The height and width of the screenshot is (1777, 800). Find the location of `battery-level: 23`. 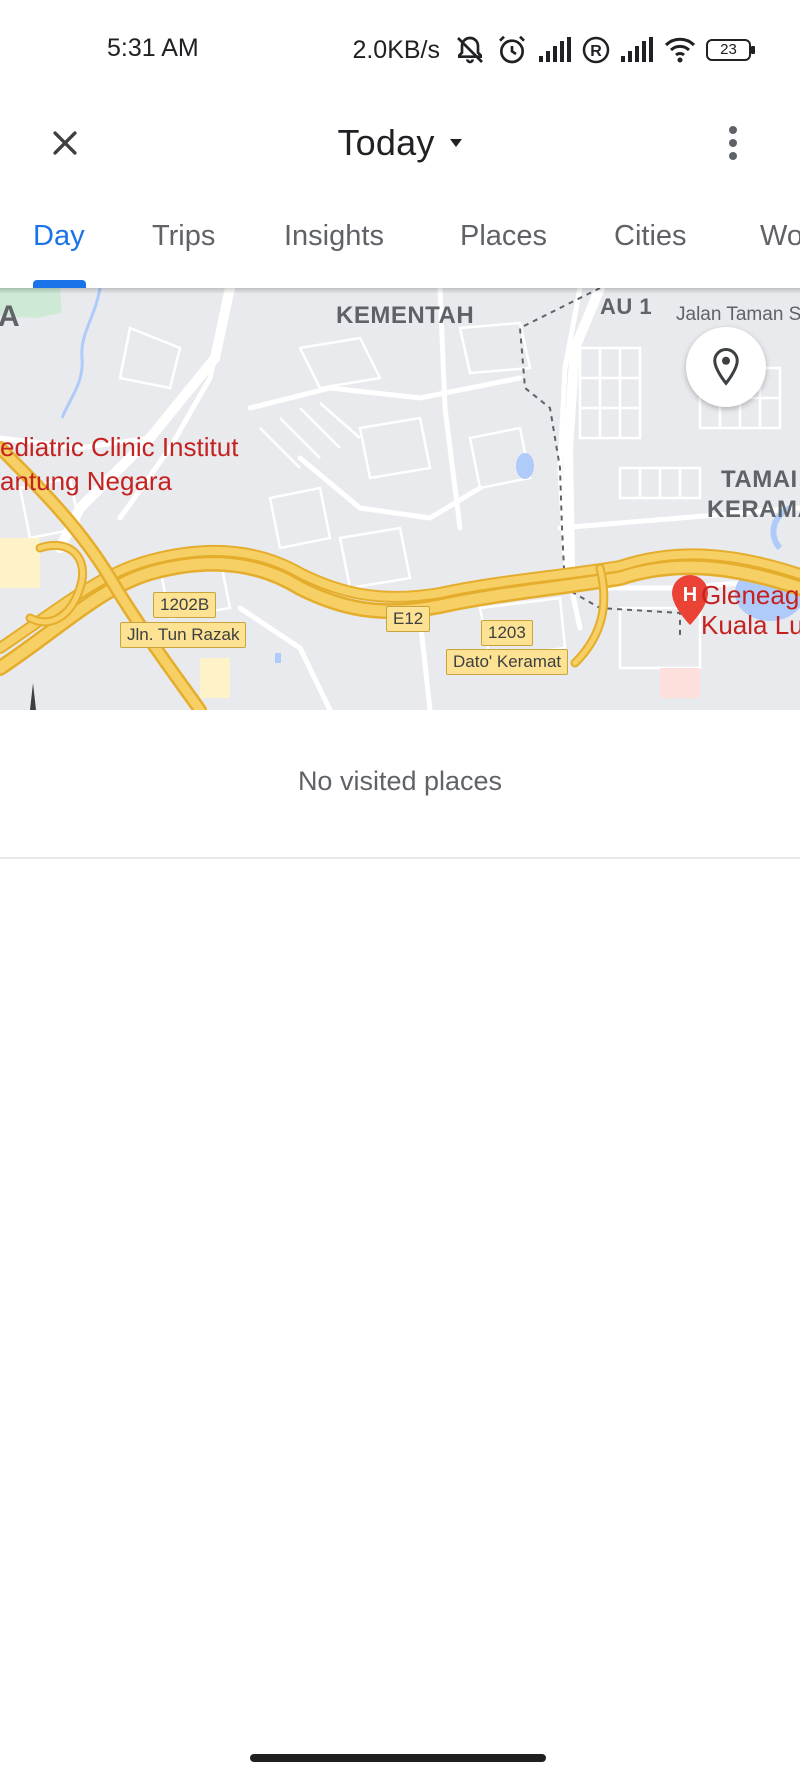

battery-level: 23 is located at coordinates (728, 49).